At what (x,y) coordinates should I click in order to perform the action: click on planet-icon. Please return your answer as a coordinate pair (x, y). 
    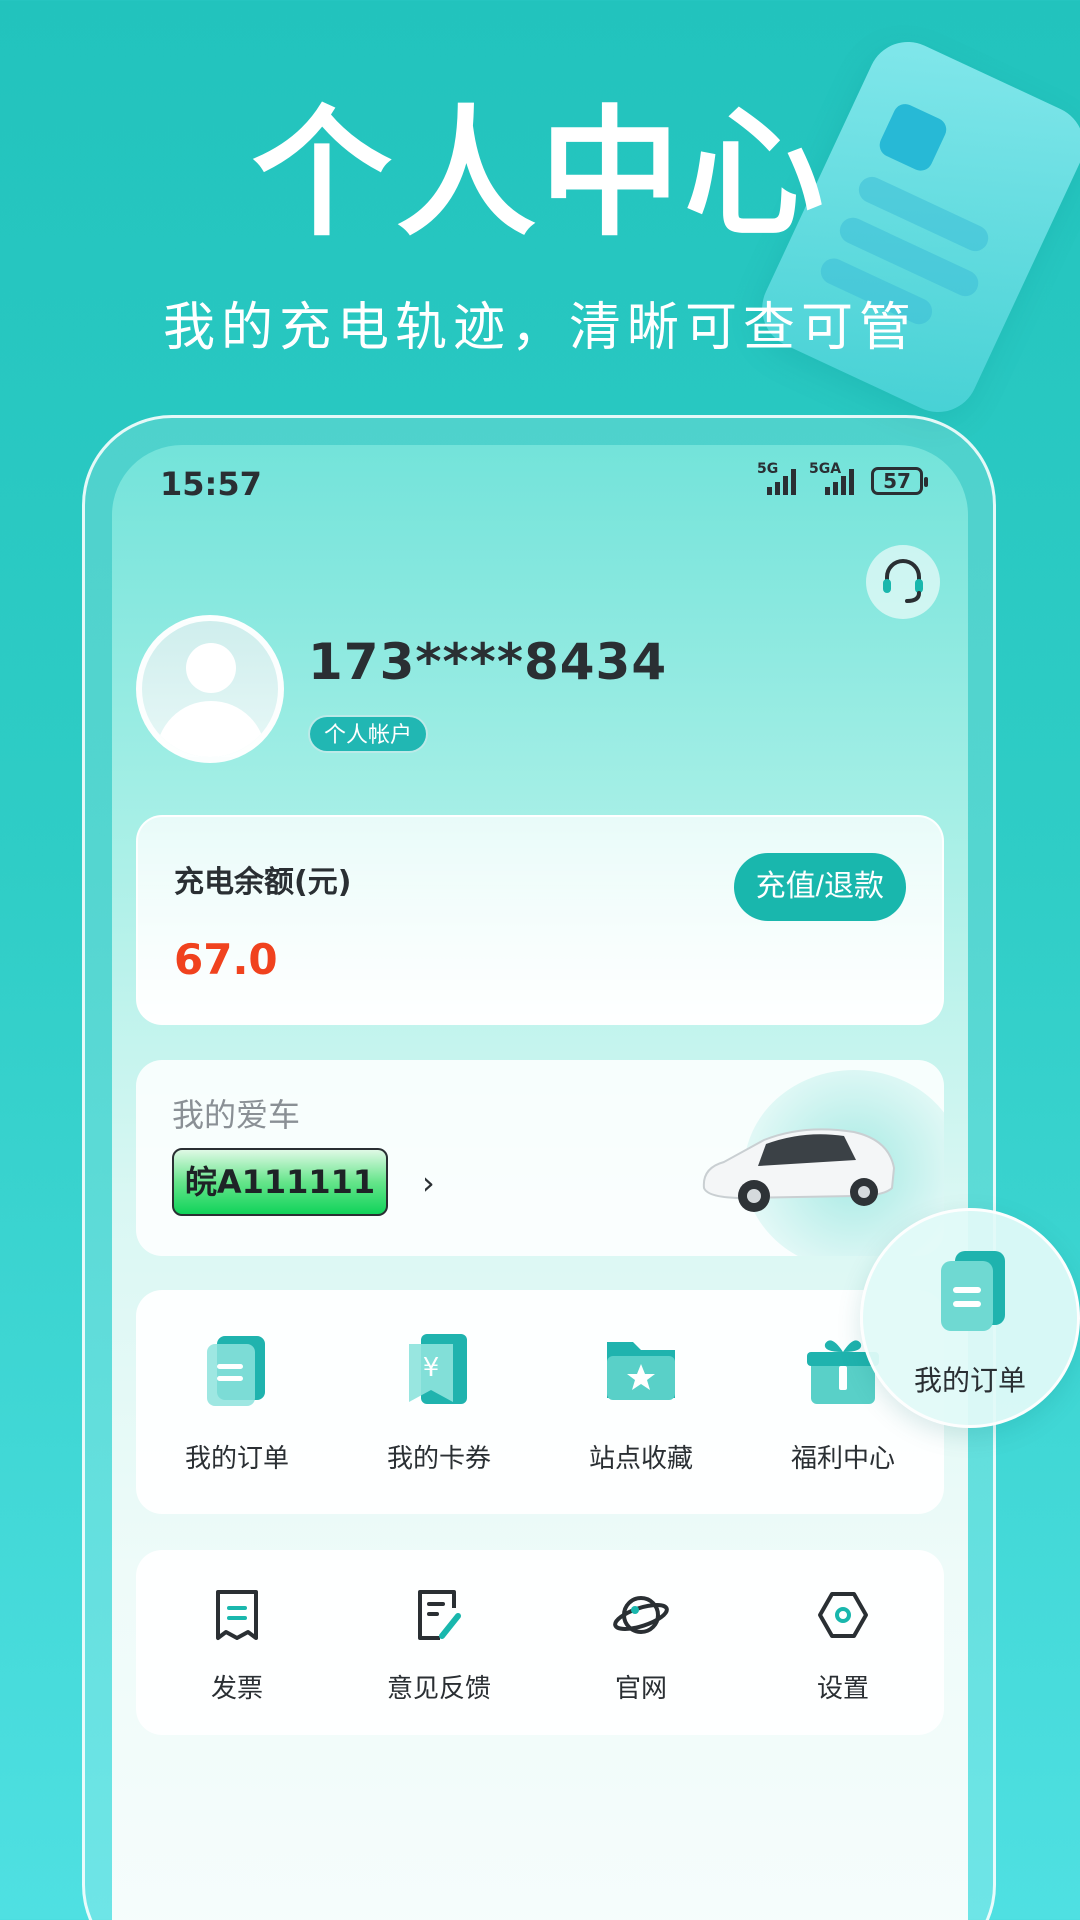
    Looking at the image, I should click on (641, 1615).